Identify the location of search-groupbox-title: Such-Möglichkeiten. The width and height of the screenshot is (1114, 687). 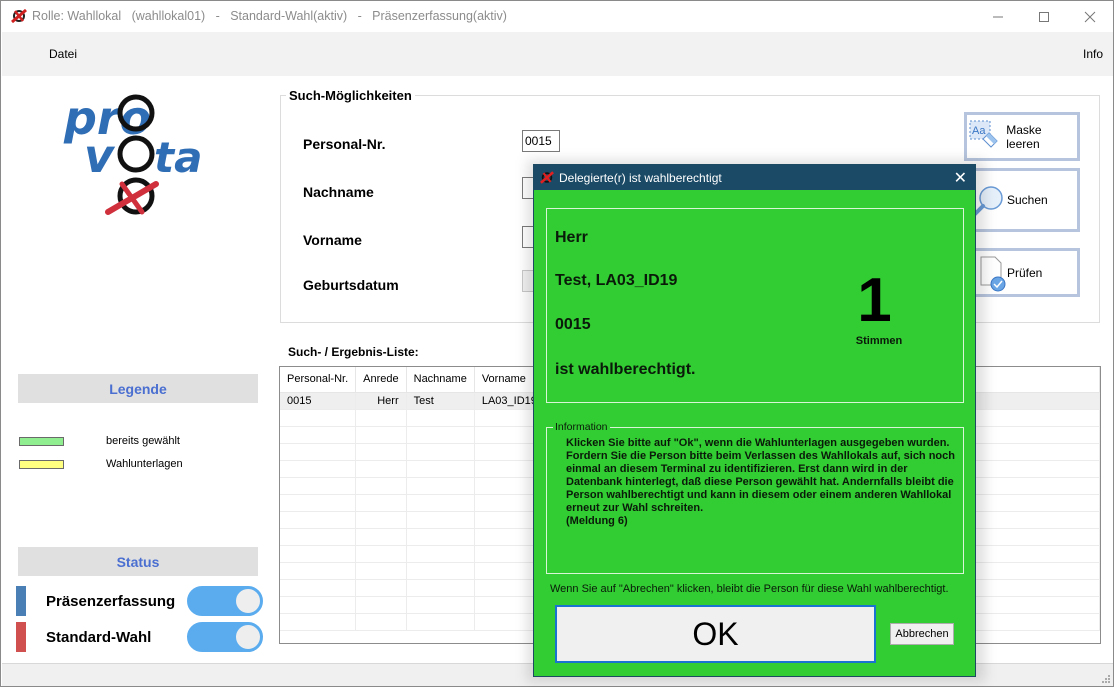
(350, 95).